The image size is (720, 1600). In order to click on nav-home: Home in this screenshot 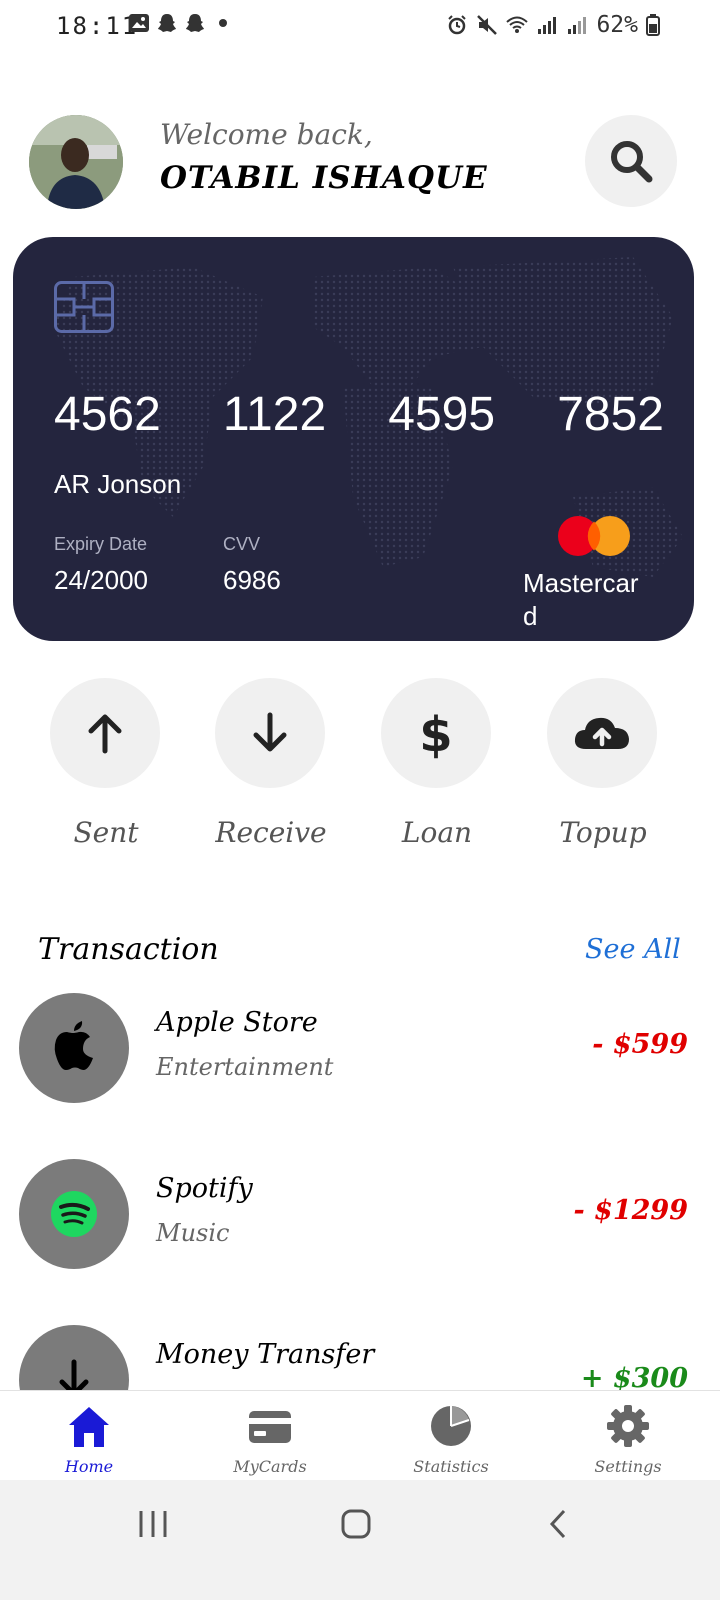, I will do `click(89, 1439)`.